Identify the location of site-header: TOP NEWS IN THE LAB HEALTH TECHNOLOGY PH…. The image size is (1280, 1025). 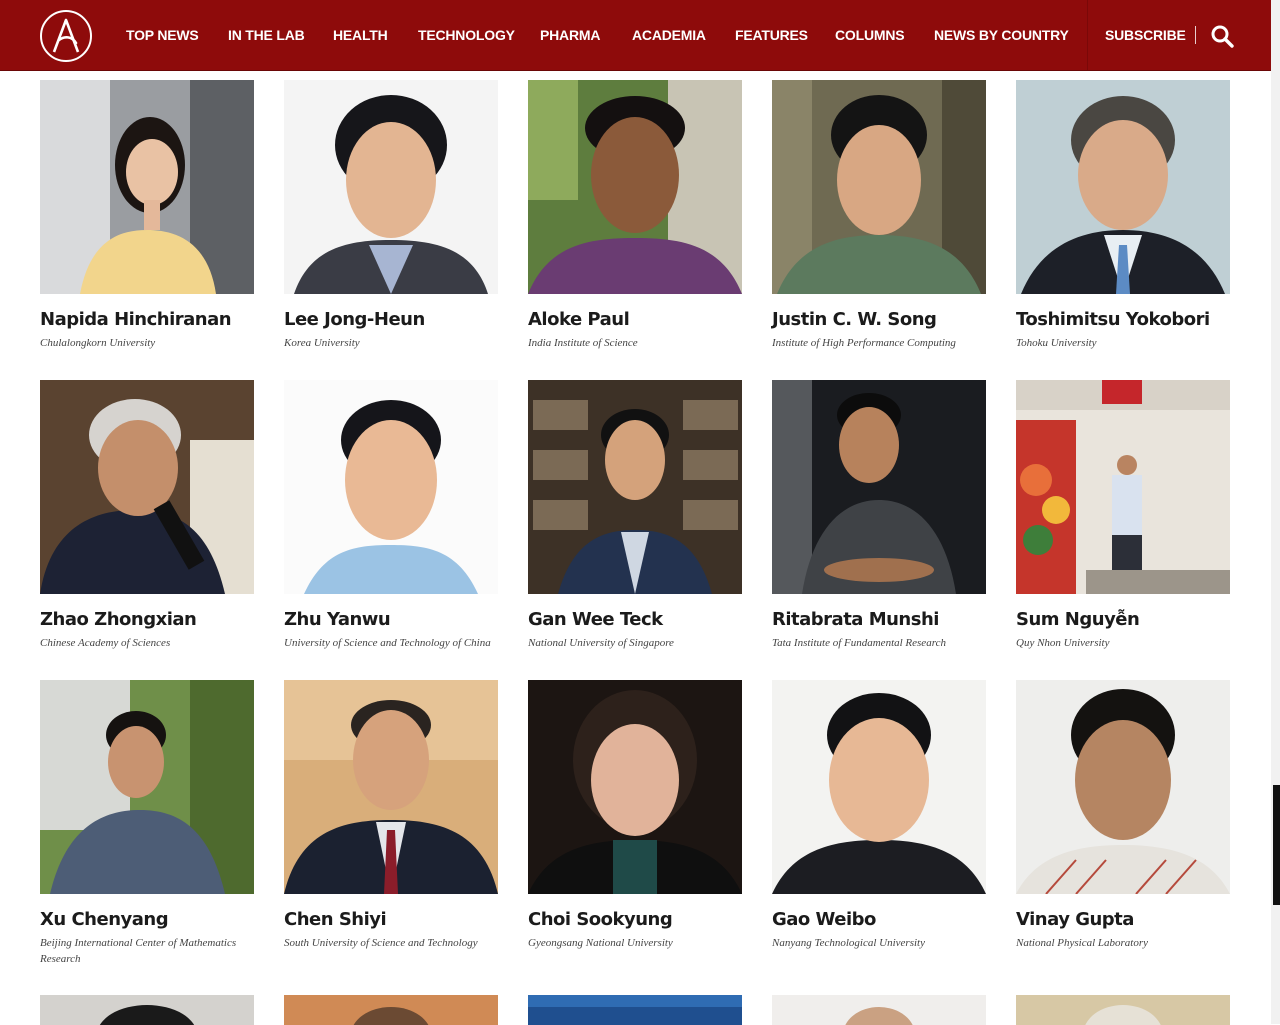
(635, 35).